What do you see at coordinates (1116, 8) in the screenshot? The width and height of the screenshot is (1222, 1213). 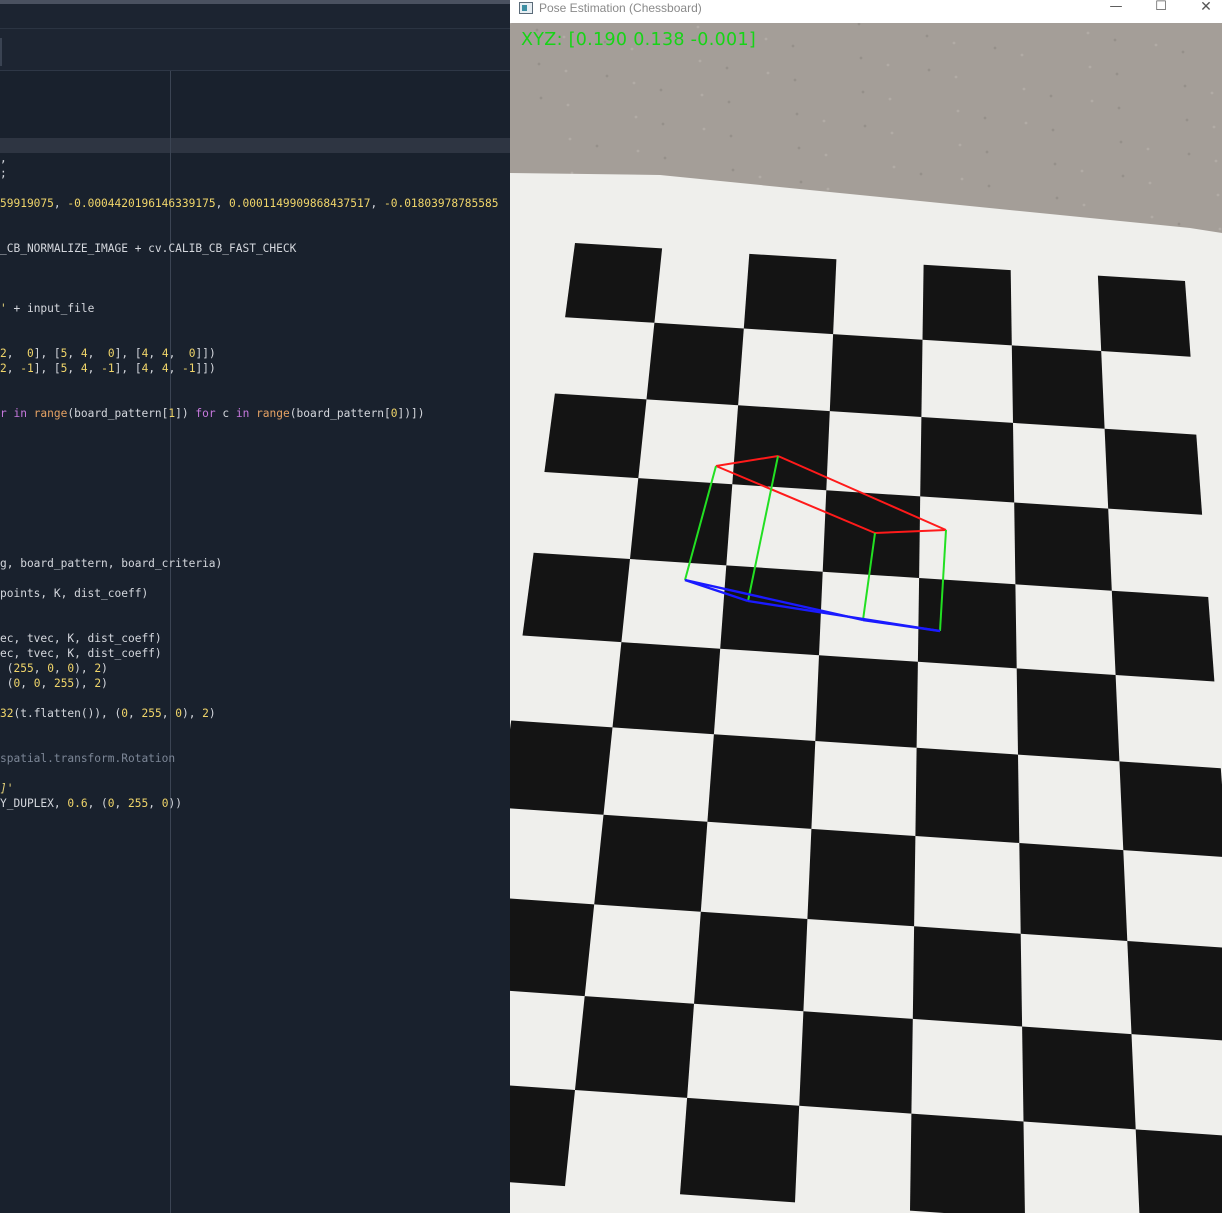 I see `minimize-button: —` at bounding box center [1116, 8].